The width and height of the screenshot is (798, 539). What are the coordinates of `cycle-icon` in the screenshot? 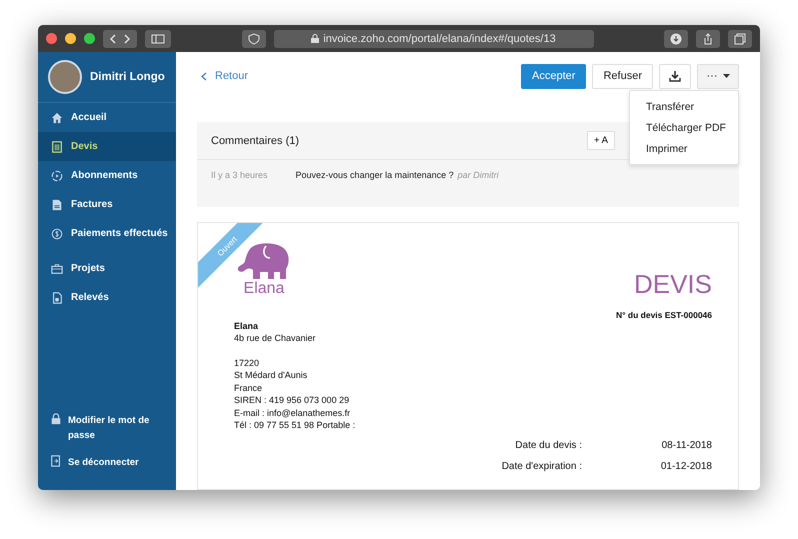 It's located at (57, 176).